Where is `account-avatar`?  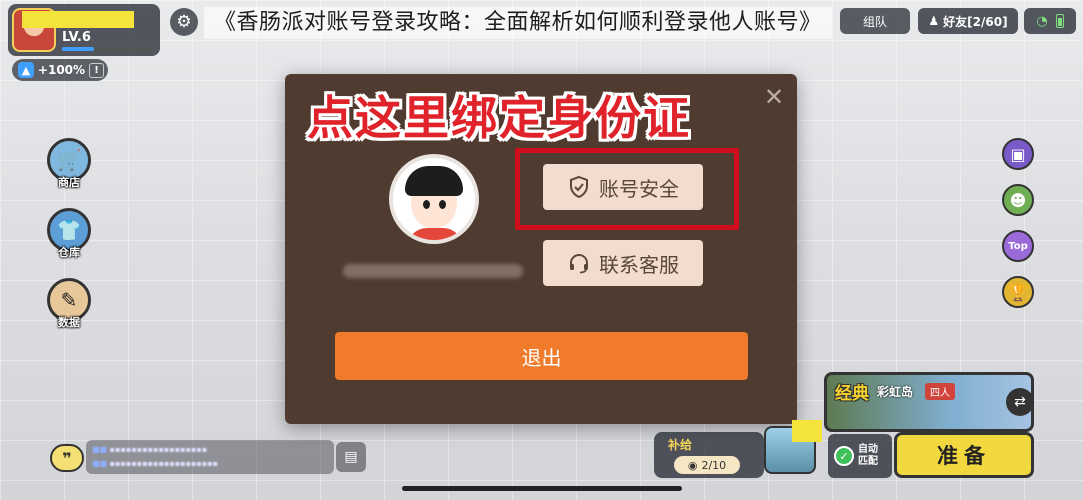
account-avatar is located at coordinates (434, 199).